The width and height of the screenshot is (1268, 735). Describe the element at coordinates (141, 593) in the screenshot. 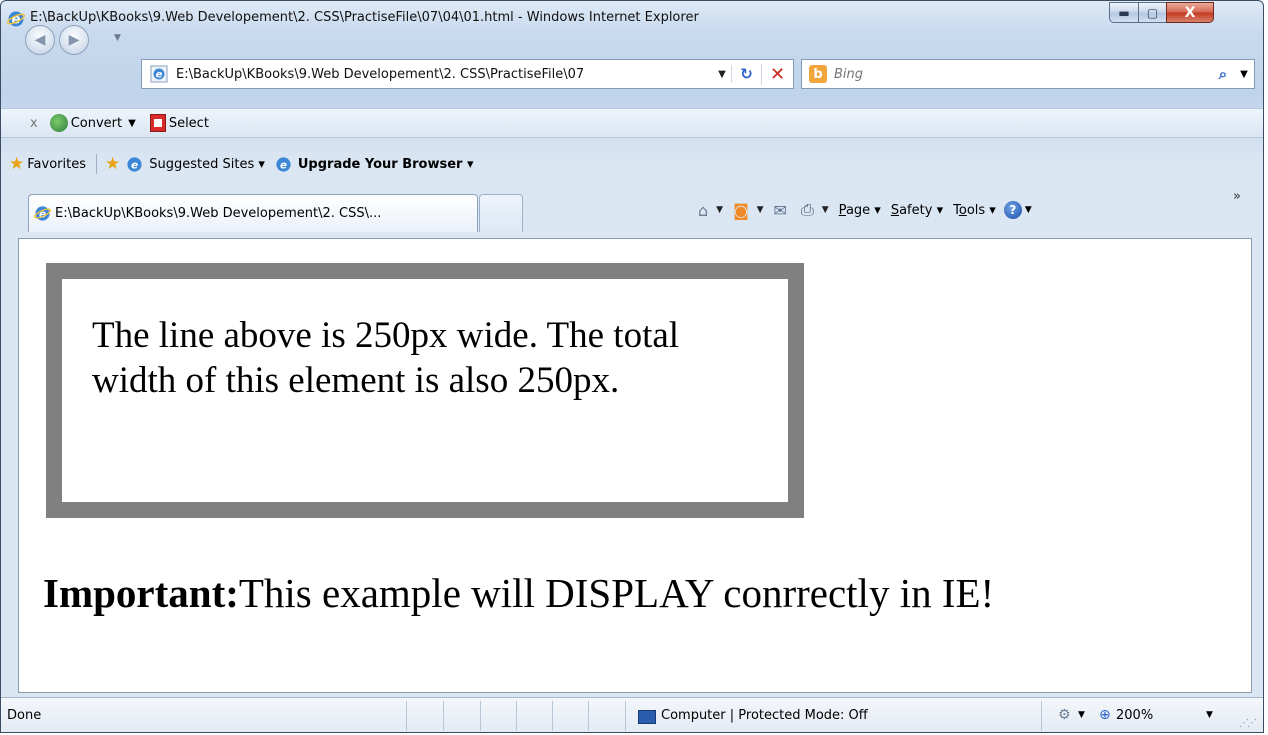

I see `important-label: Important:` at that location.